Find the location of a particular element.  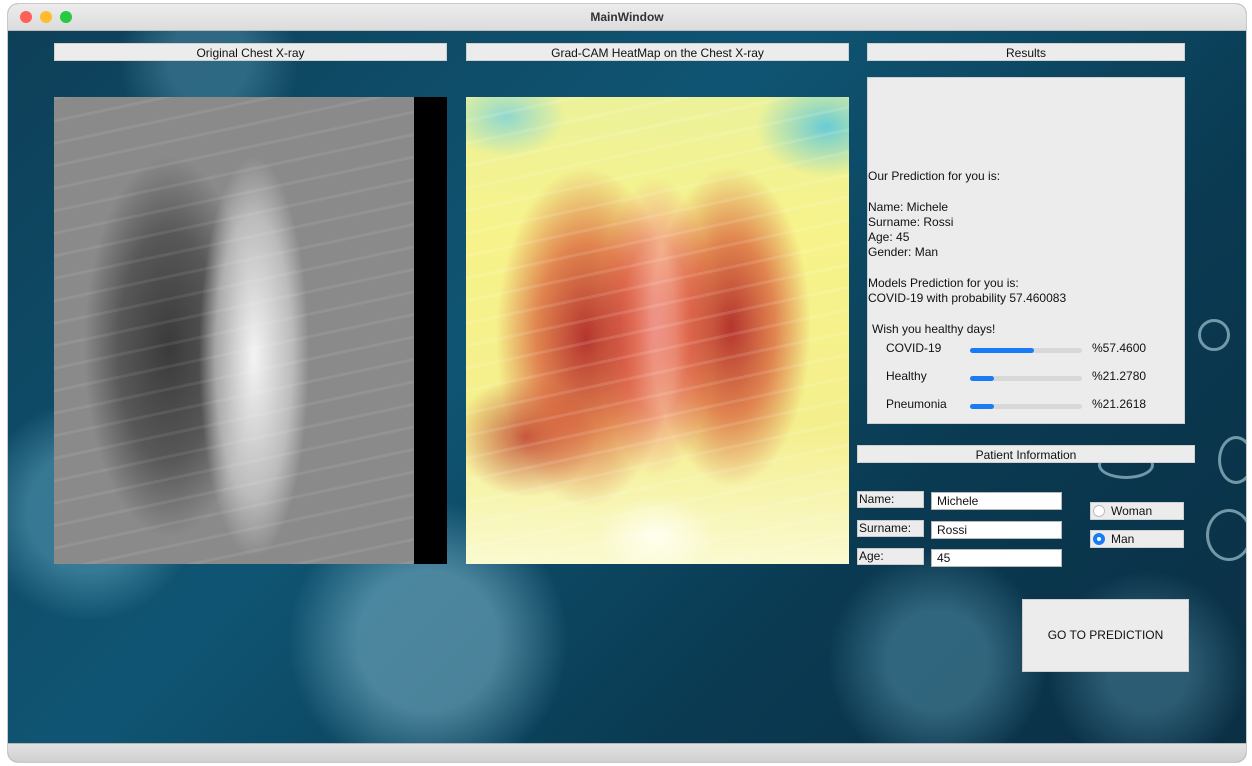

result-age: Age: 45 is located at coordinates (889, 237).